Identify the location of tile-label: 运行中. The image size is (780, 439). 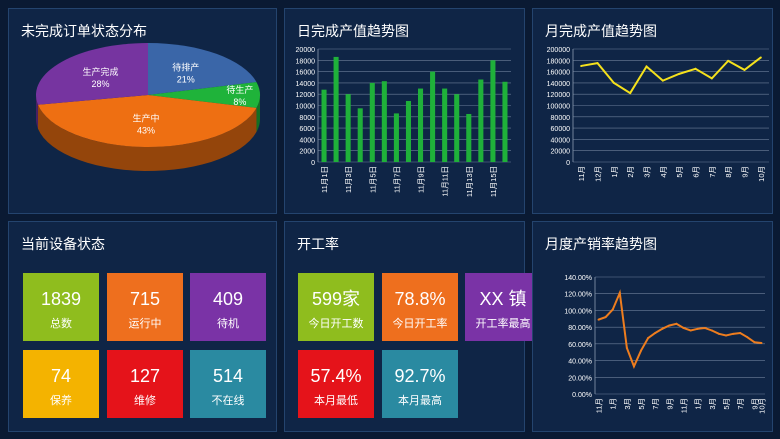
(145, 324).